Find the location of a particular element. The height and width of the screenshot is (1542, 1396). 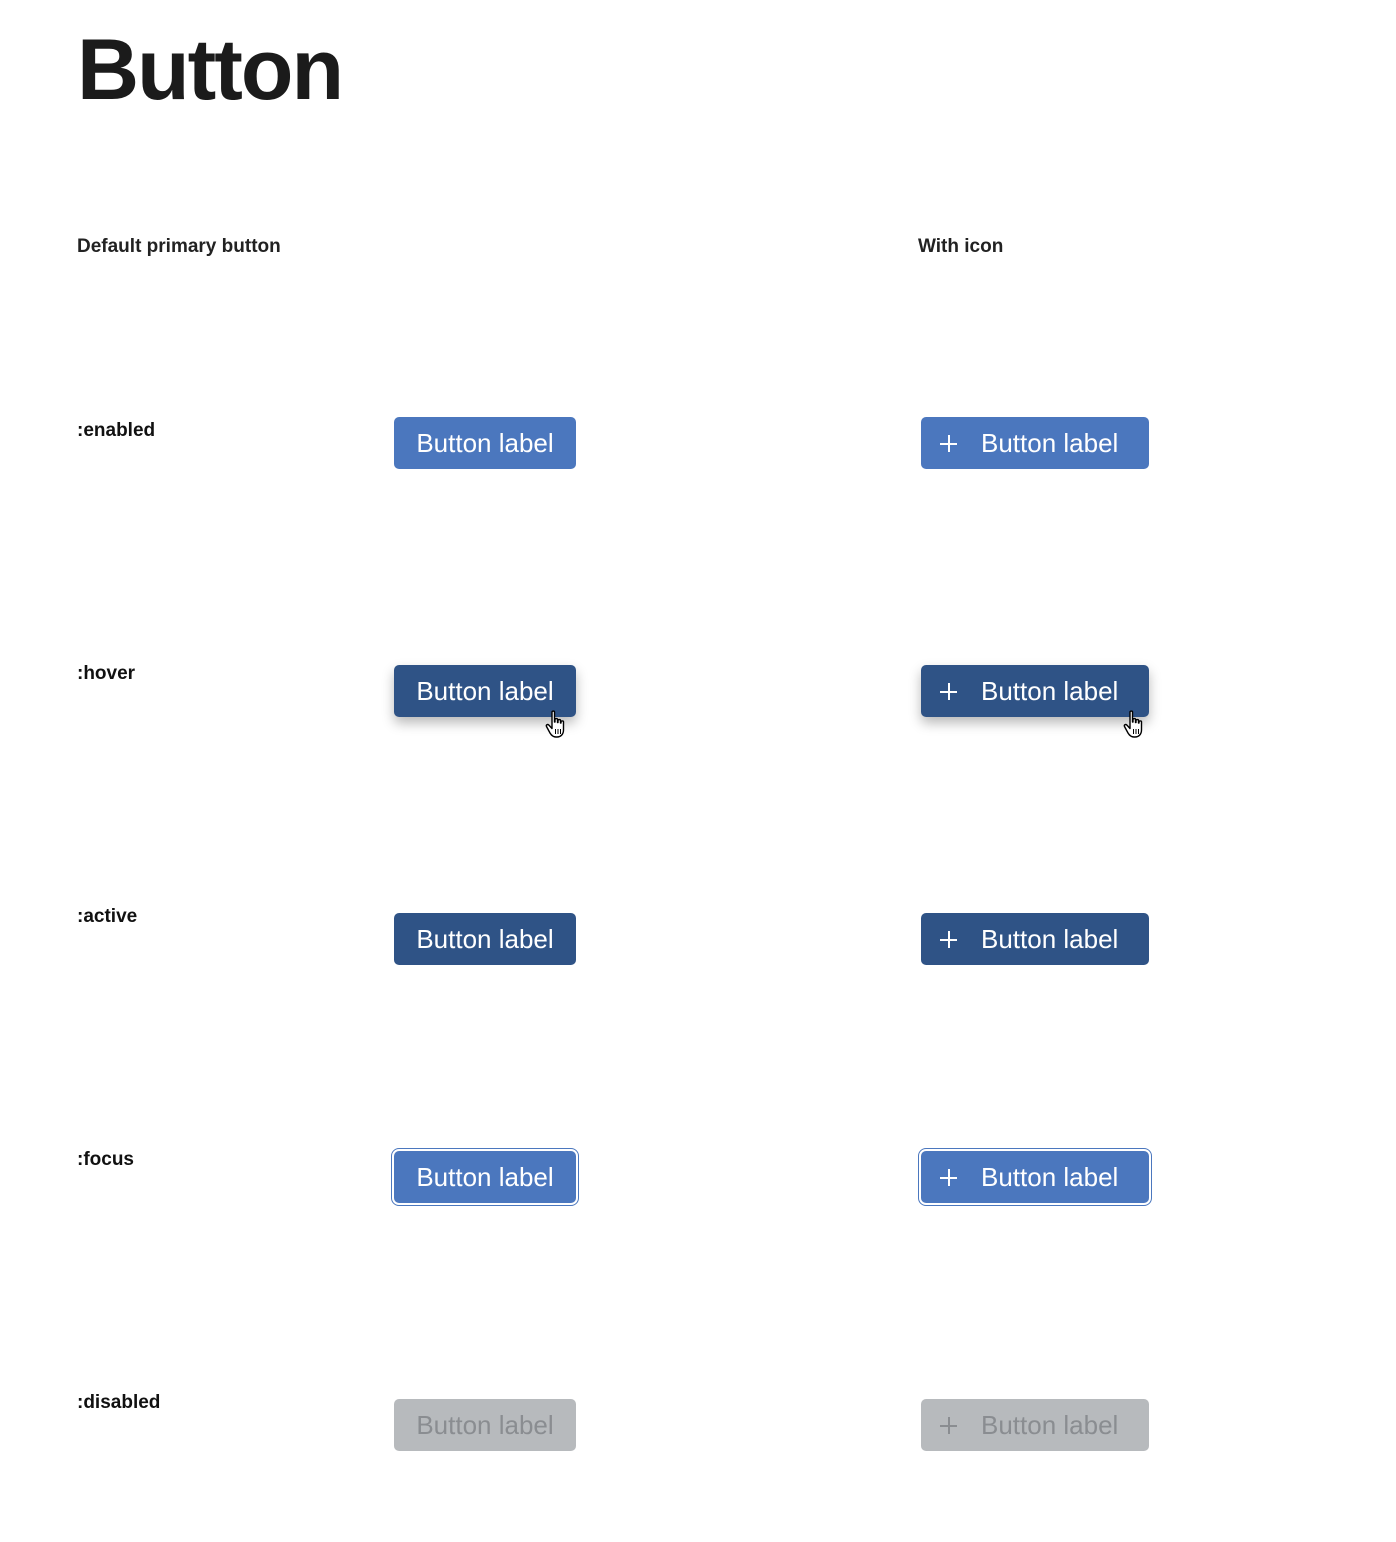

button-enabled: Button label is located at coordinates (485, 443).